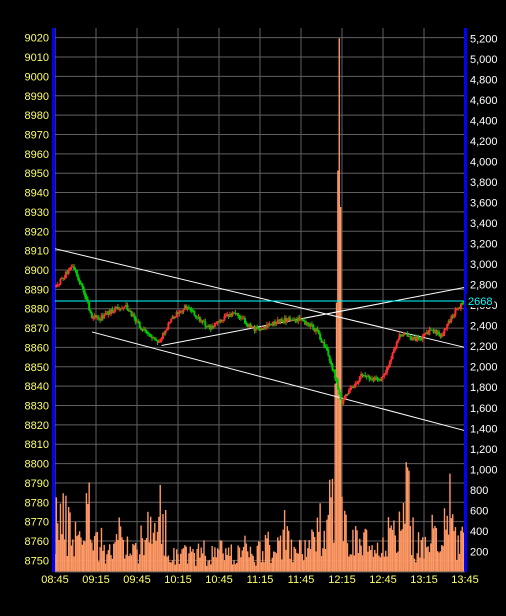 The height and width of the screenshot is (616, 506). What do you see at coordinates (53, 300) in the screenshot?
I see `price-axis-line` at bounding box center [53, 300].